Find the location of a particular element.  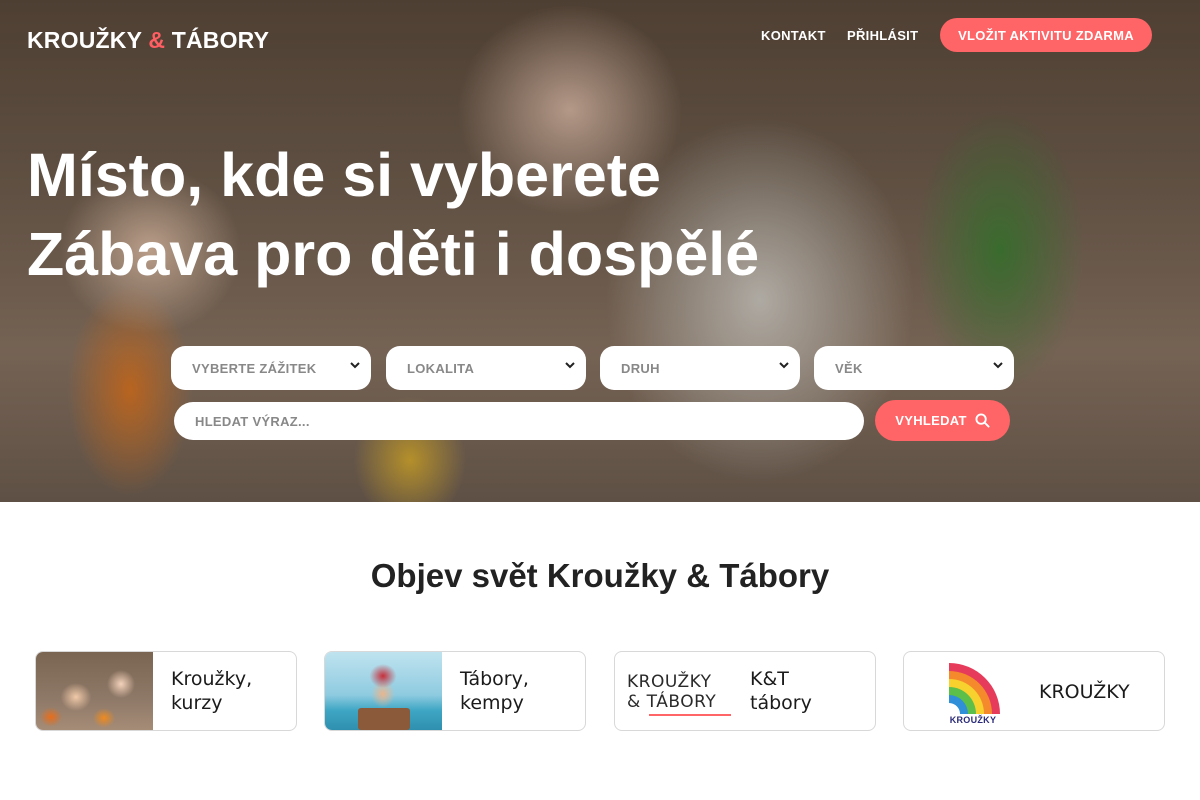

type-select-value: DRUH is located at coordinates (640, 368).